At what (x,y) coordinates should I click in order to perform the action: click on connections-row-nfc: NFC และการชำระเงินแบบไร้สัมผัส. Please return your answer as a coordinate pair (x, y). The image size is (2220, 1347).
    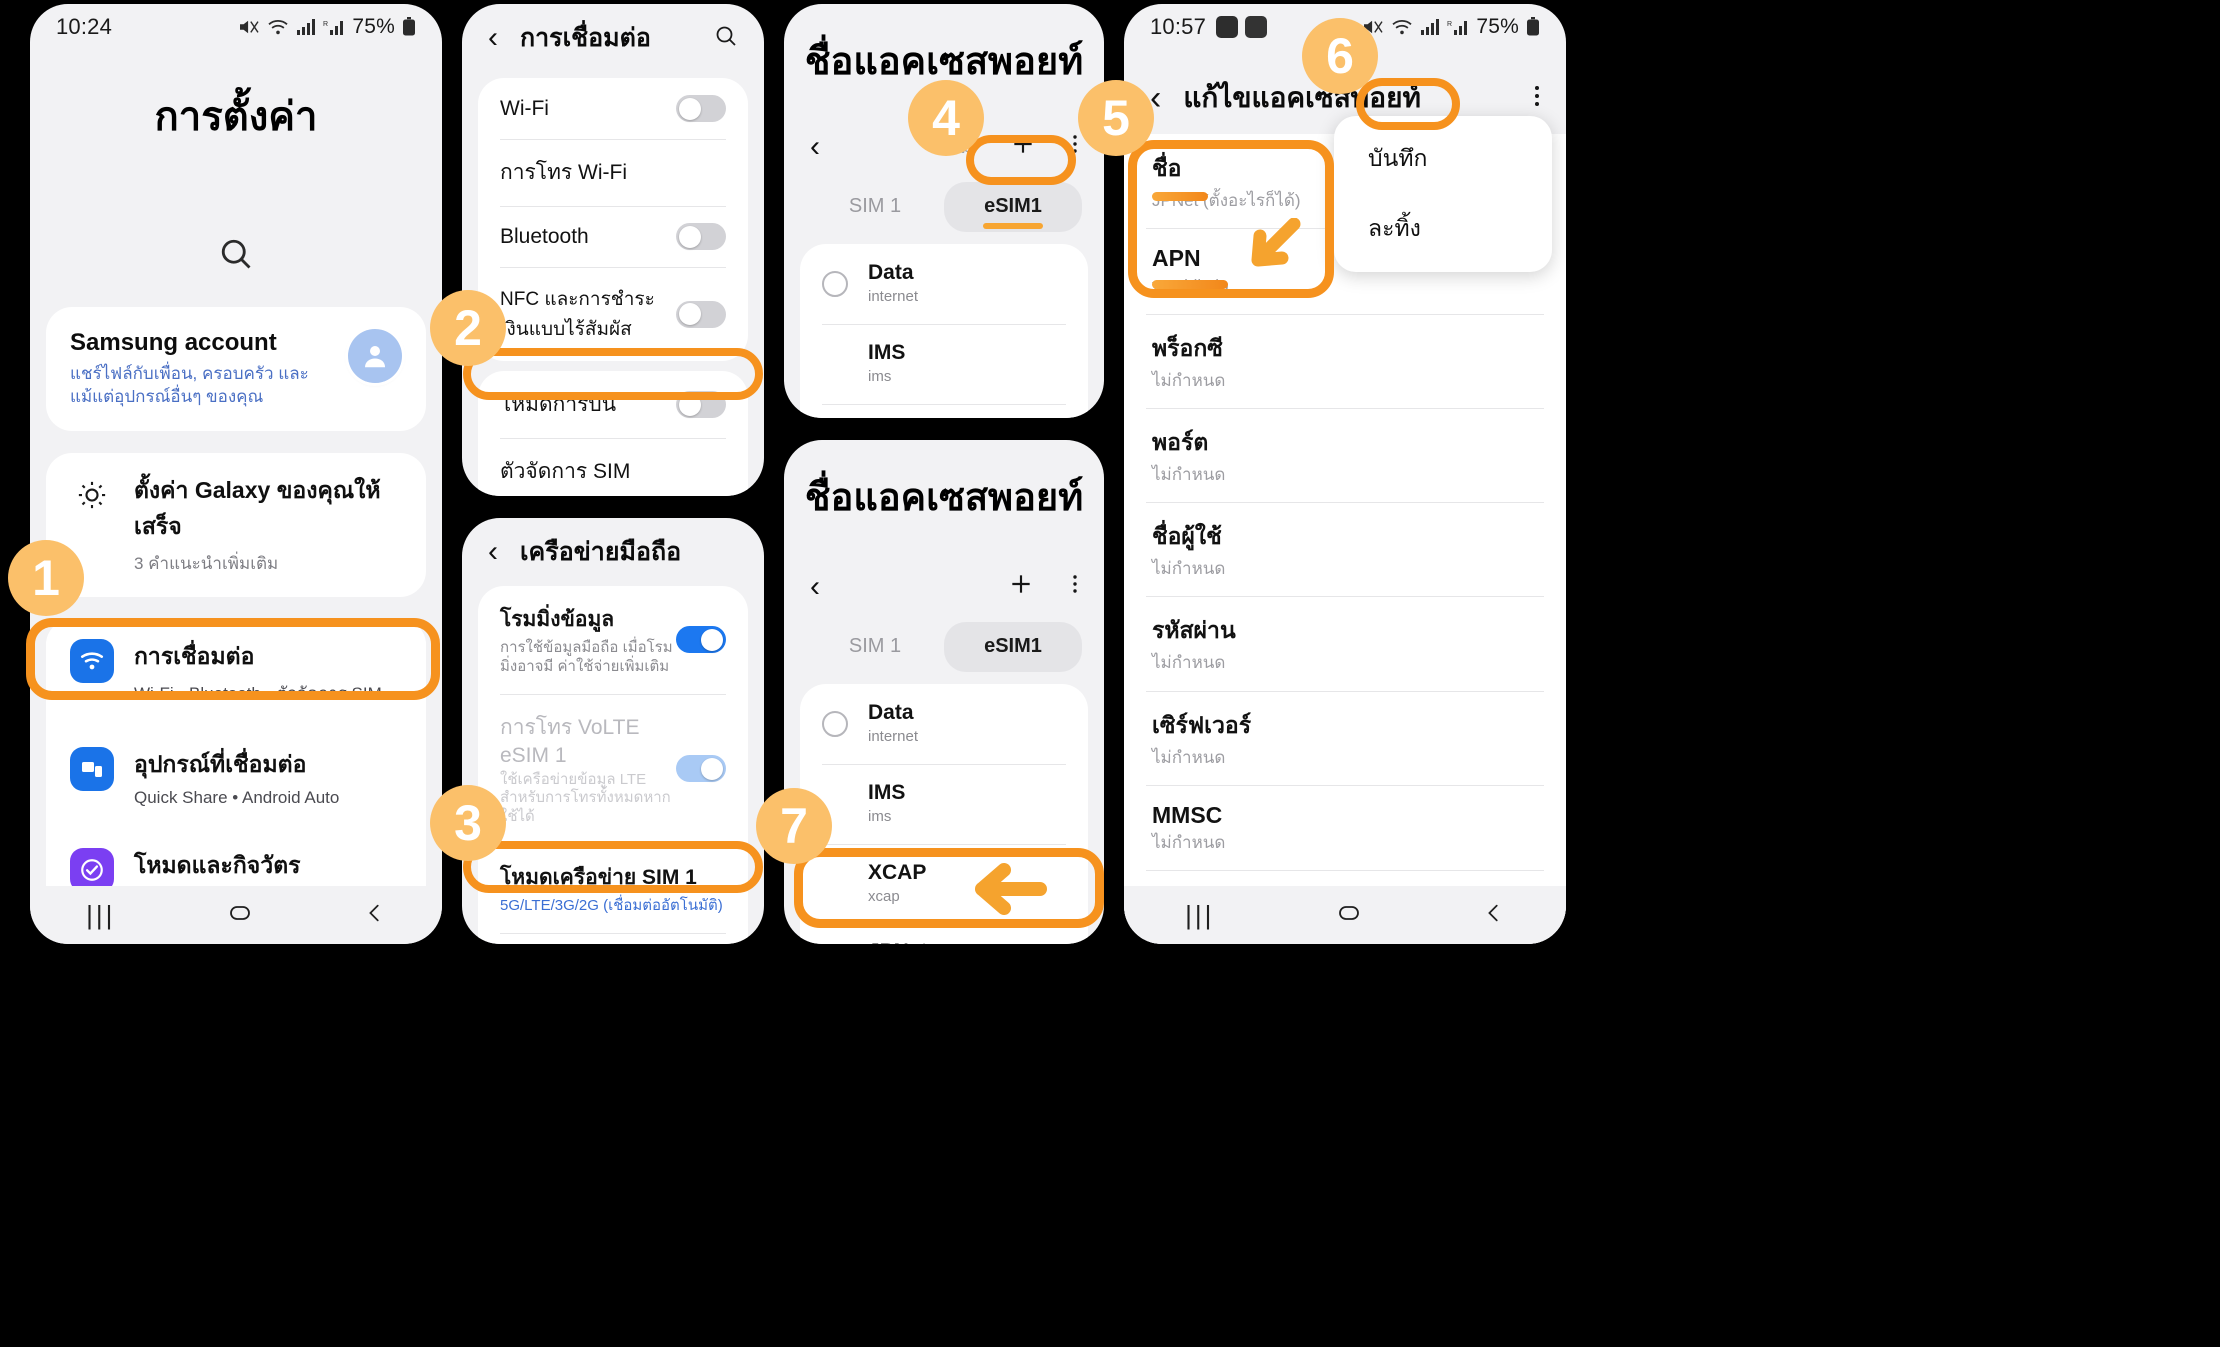
    Looking at the image, I should click on (613, 314).